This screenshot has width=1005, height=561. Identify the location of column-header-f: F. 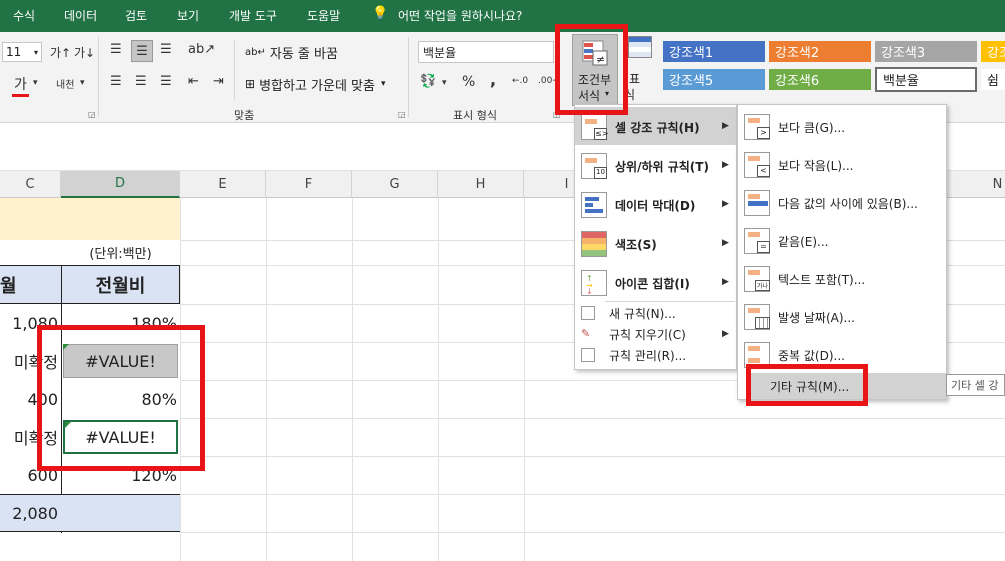
(309, 184).